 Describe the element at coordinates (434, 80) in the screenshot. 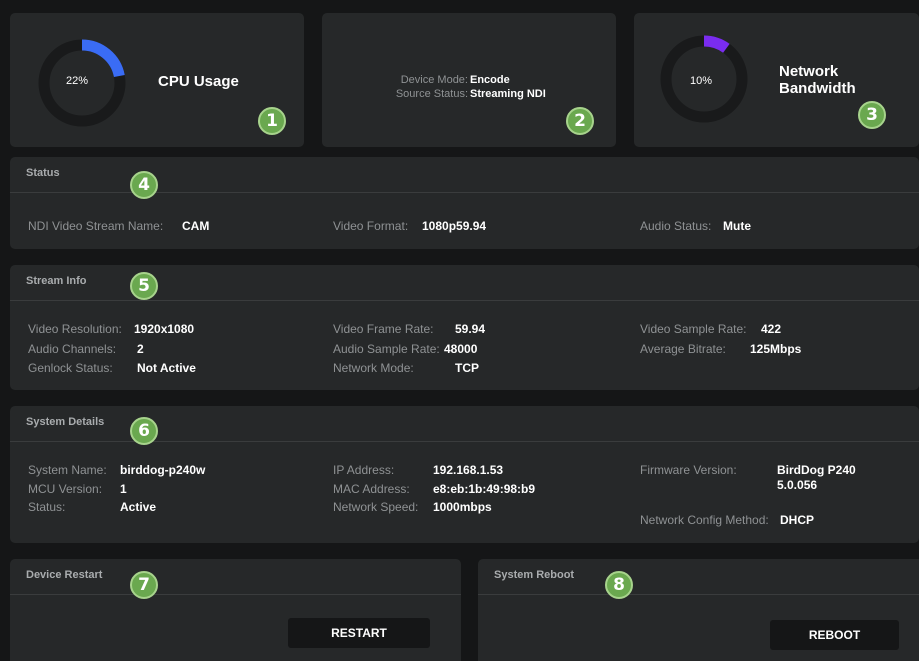

I see `device-mode-label: Device Mode:` at that location.